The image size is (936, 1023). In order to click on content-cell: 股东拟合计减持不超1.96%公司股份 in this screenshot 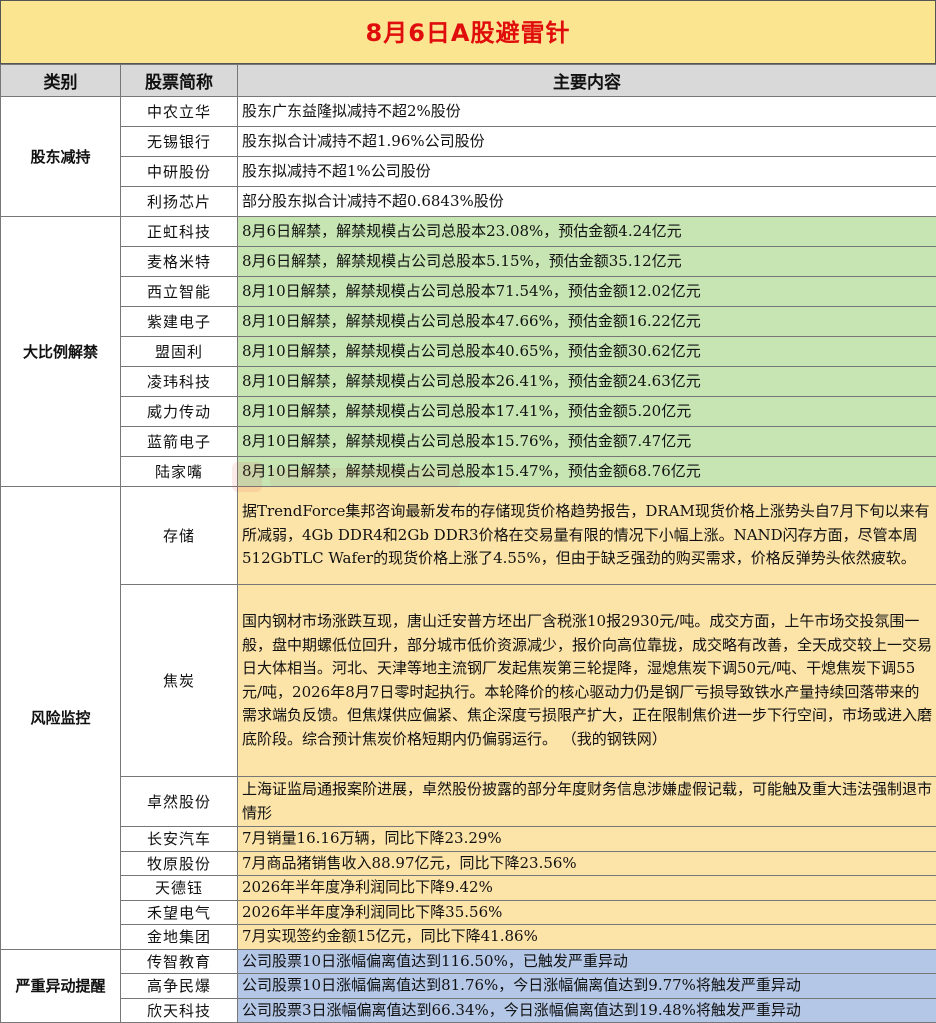, I will do `click(587, 142)`.